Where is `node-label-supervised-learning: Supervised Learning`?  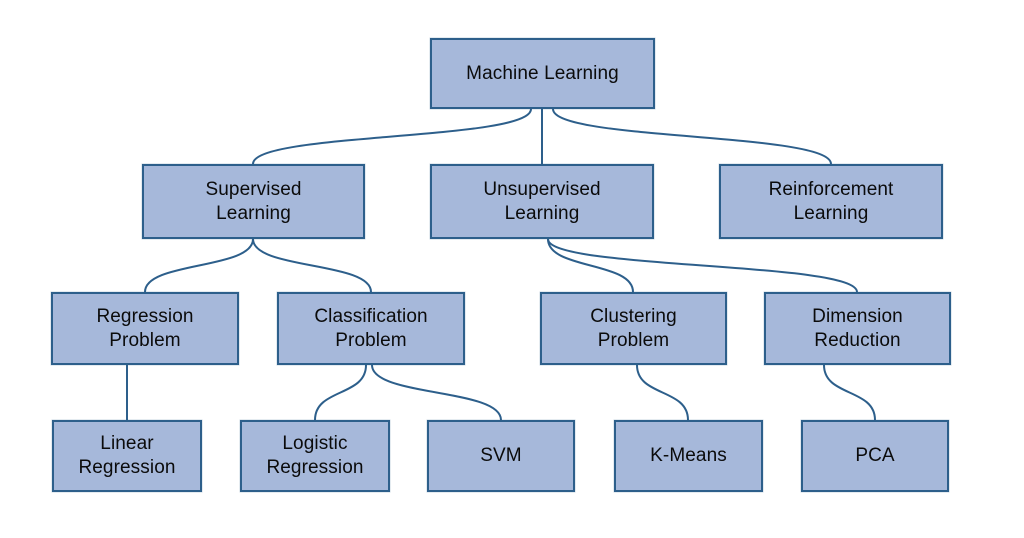
node-label-supervised-learning: Supervised Learning is located at coordinates (253, 201).